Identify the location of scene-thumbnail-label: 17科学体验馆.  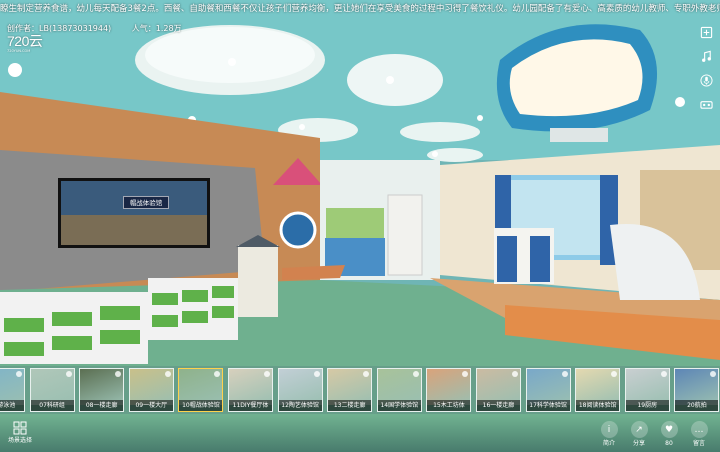
(548, 405).